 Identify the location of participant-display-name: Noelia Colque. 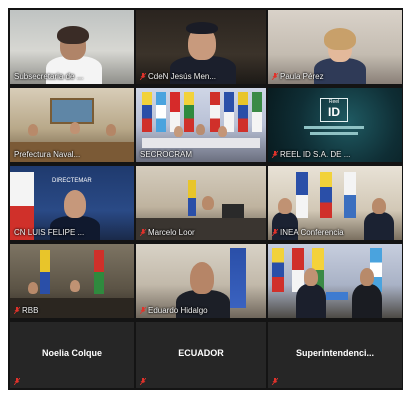
(71, 353).